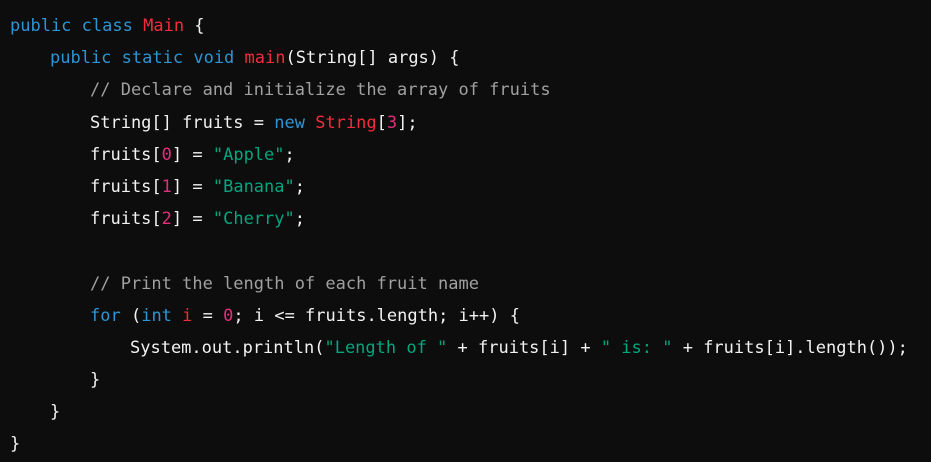 This screenshot has height=462, width=931. Describe the element at coordinates (253, 219) in the screenshot. I see `code-token-string: "Cherry"` at that location.